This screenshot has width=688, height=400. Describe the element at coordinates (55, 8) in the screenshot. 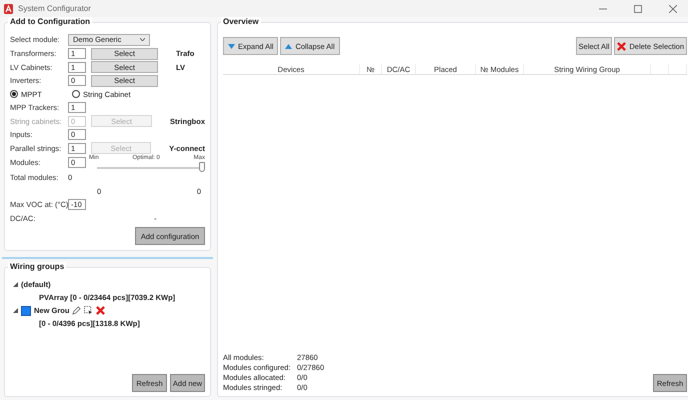

I see `window-title: System Configurator` at that location.